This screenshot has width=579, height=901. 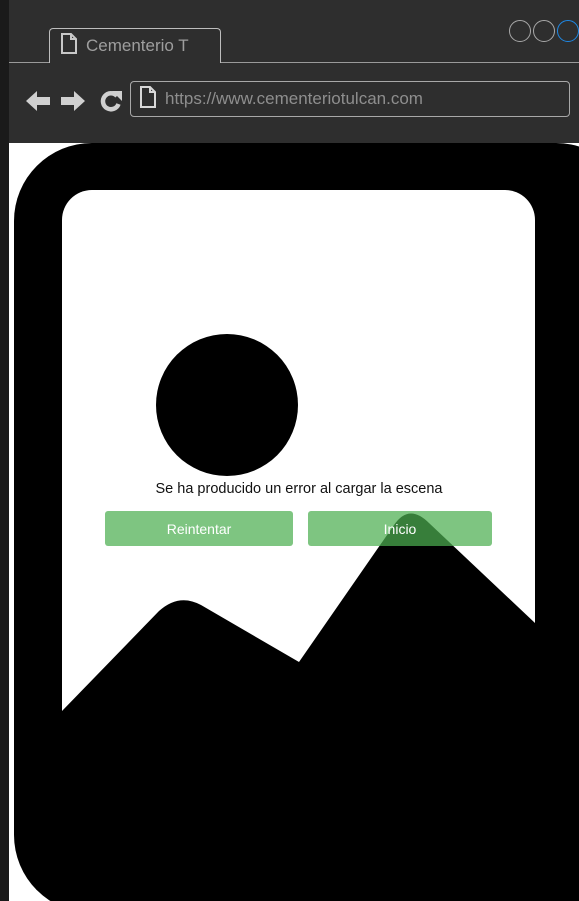 I want to click on retry-button: Reintentar, so click(x=199, y=528).